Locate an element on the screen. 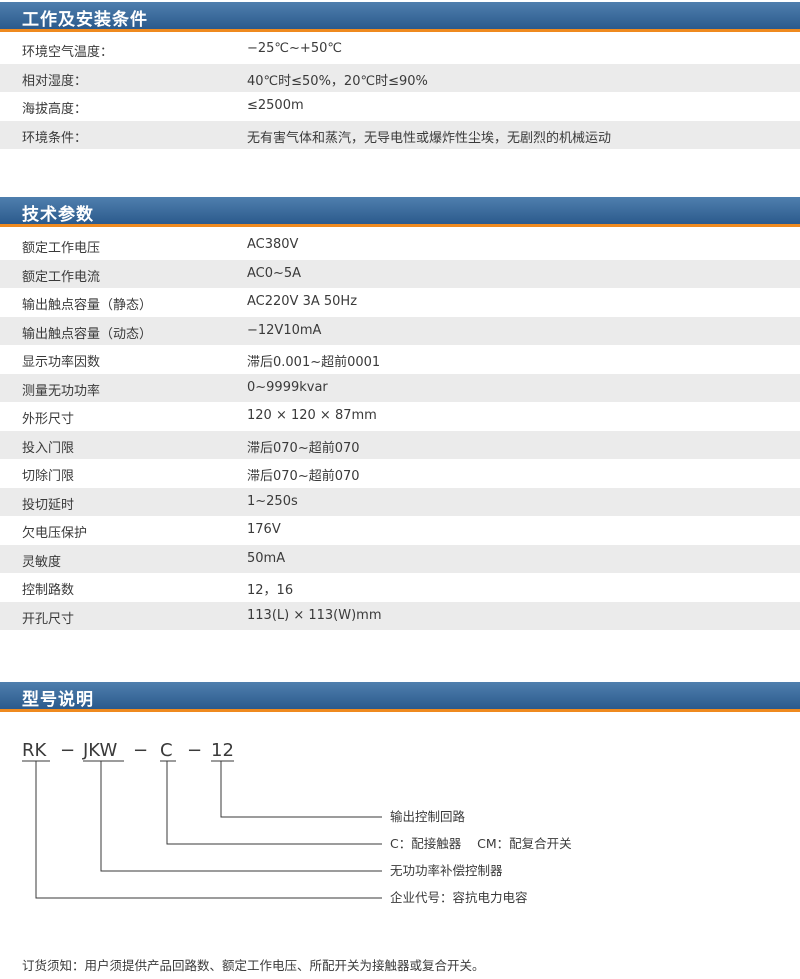 The height and width of the screenshot is (979, 800). param-label: 显示功率因数 is located at coordinates (61, 362).